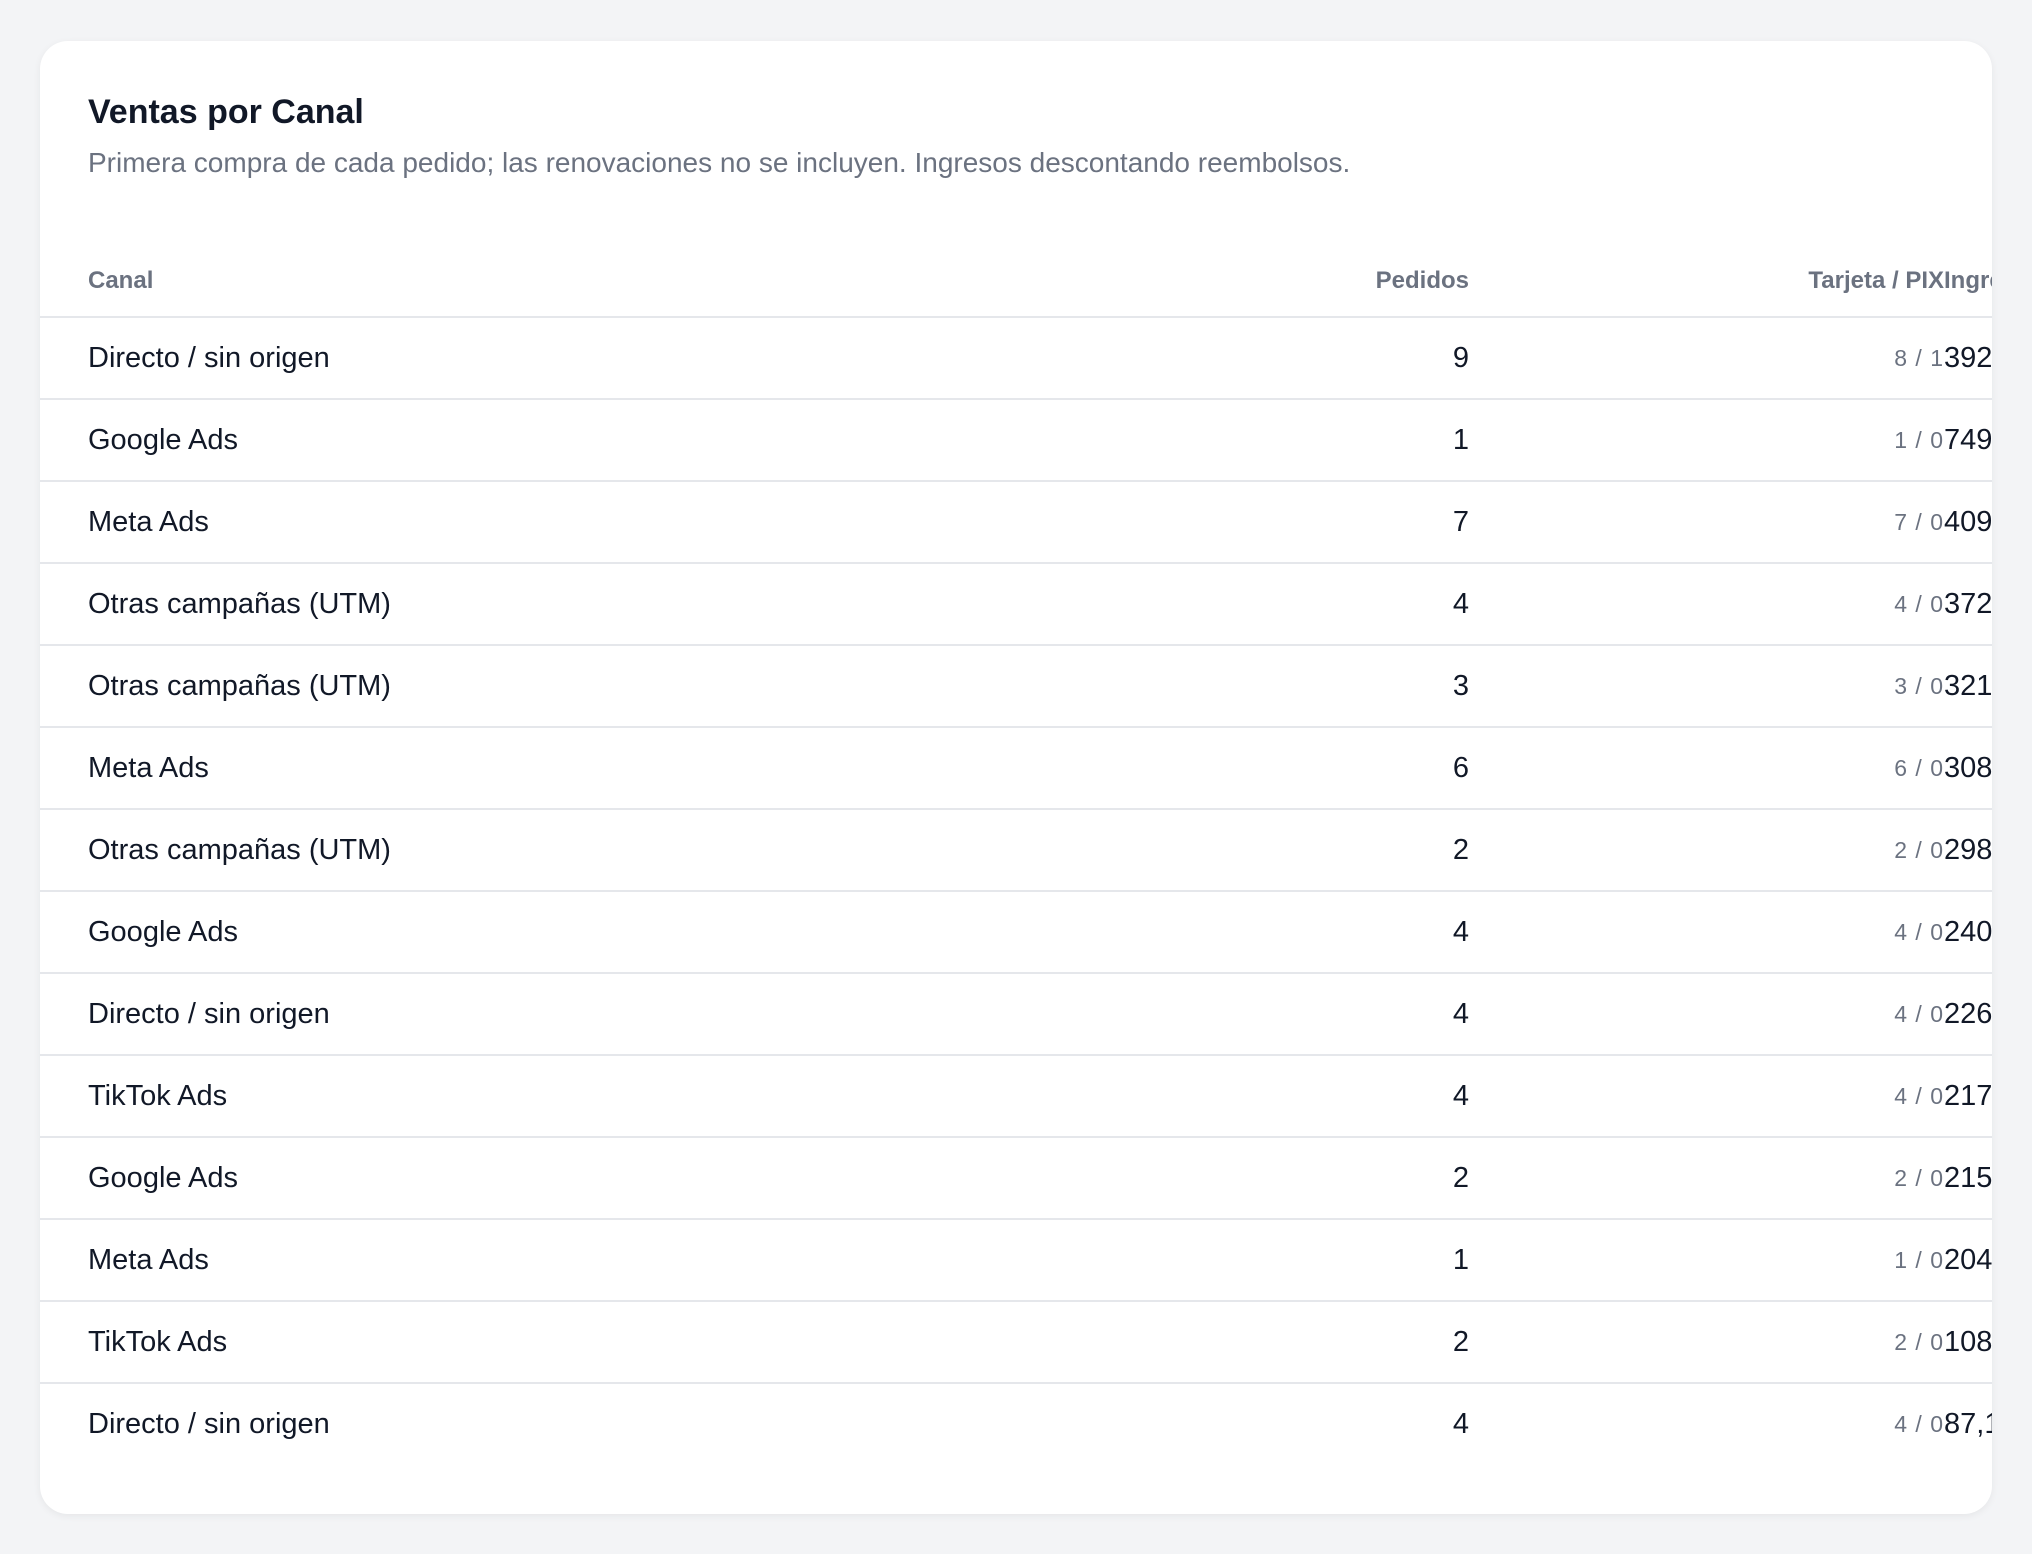 This screenshot has width=2032, height=1554. I want to click on header-pedidos: Pedidos, so click(1275, 282).